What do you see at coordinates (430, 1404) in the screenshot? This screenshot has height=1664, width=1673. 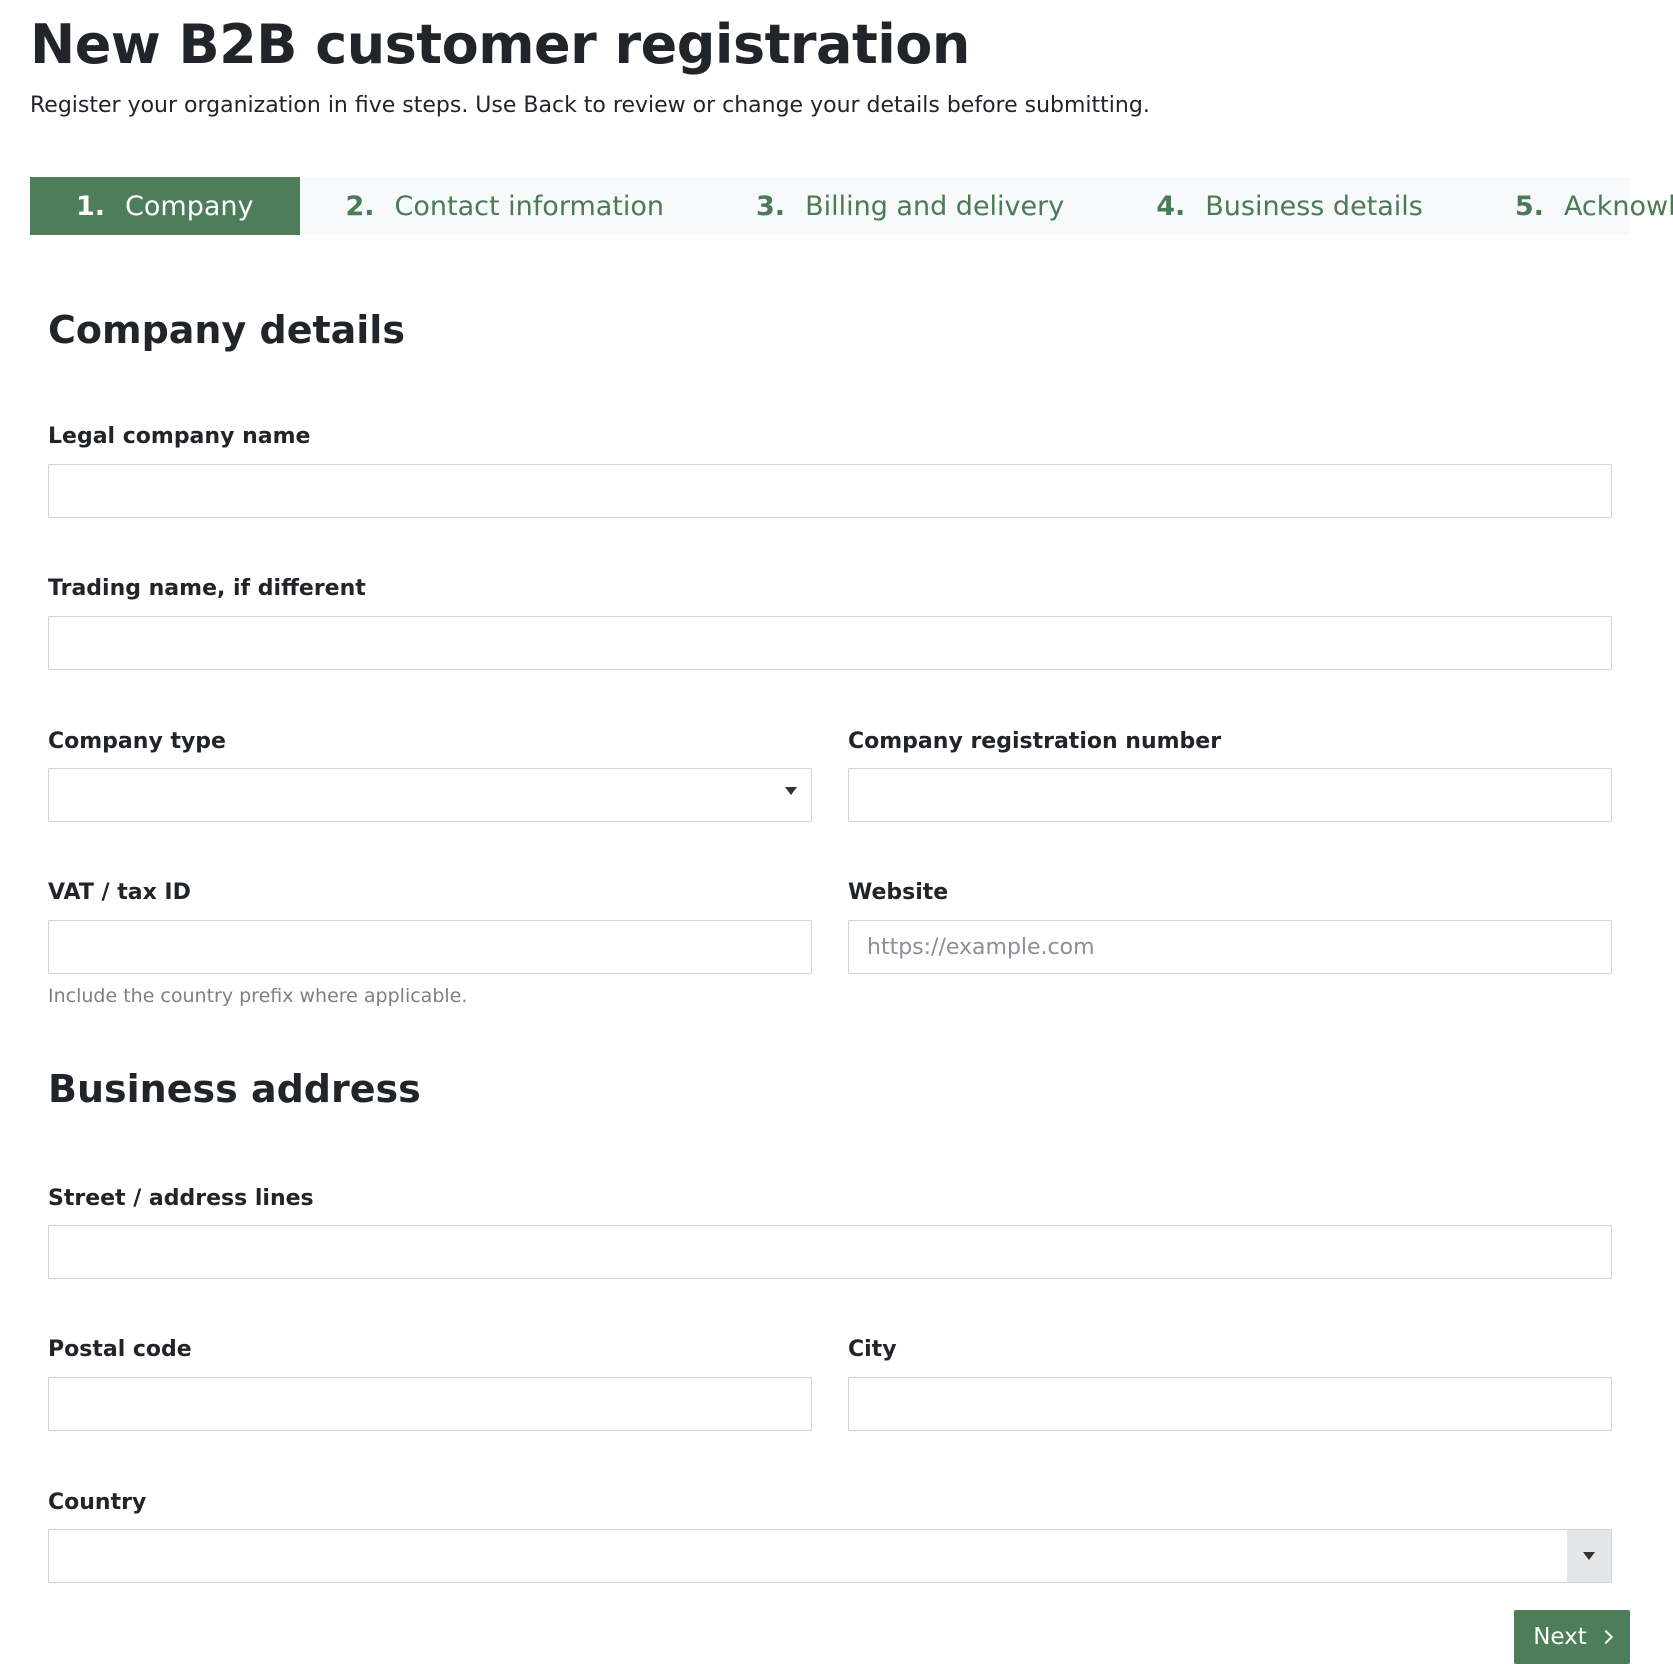 I see `postal-code-input` at bounding box center [430, 1404].